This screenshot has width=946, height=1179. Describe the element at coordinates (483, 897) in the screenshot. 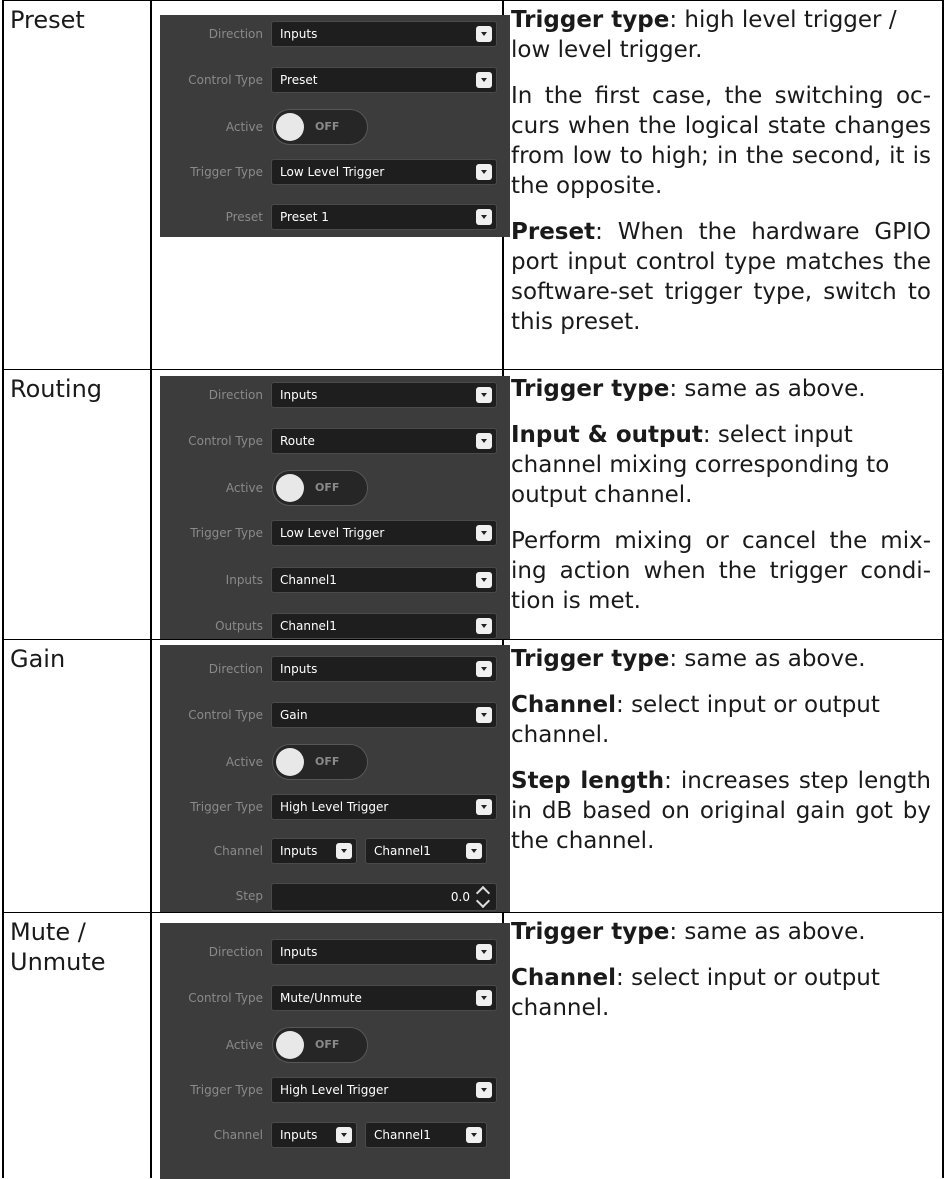

I see `spinner-icon` at that location.